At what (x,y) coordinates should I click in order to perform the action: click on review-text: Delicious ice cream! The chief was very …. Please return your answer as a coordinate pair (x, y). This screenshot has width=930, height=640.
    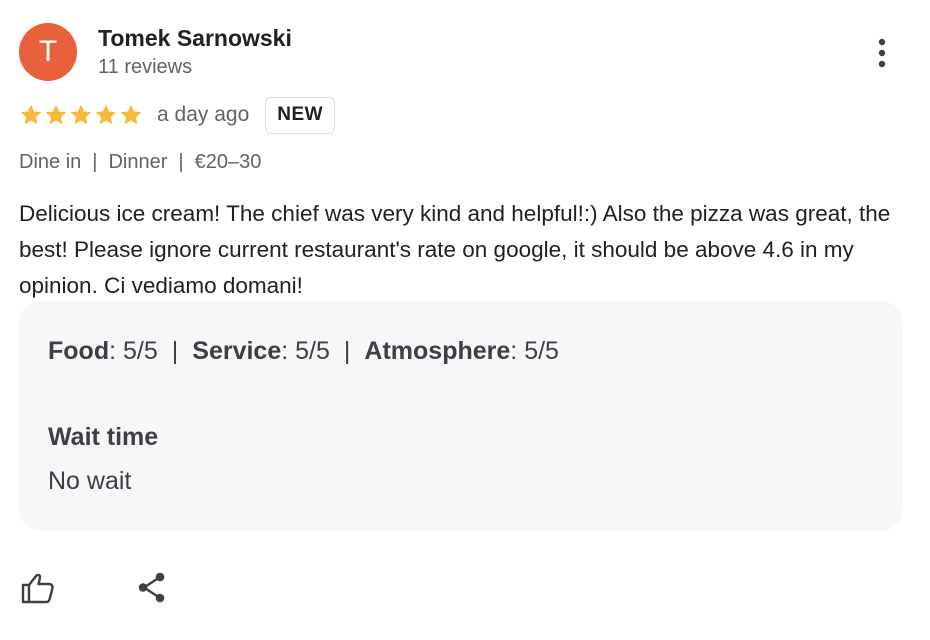
    Looking at the image, I should click on (455, 249).